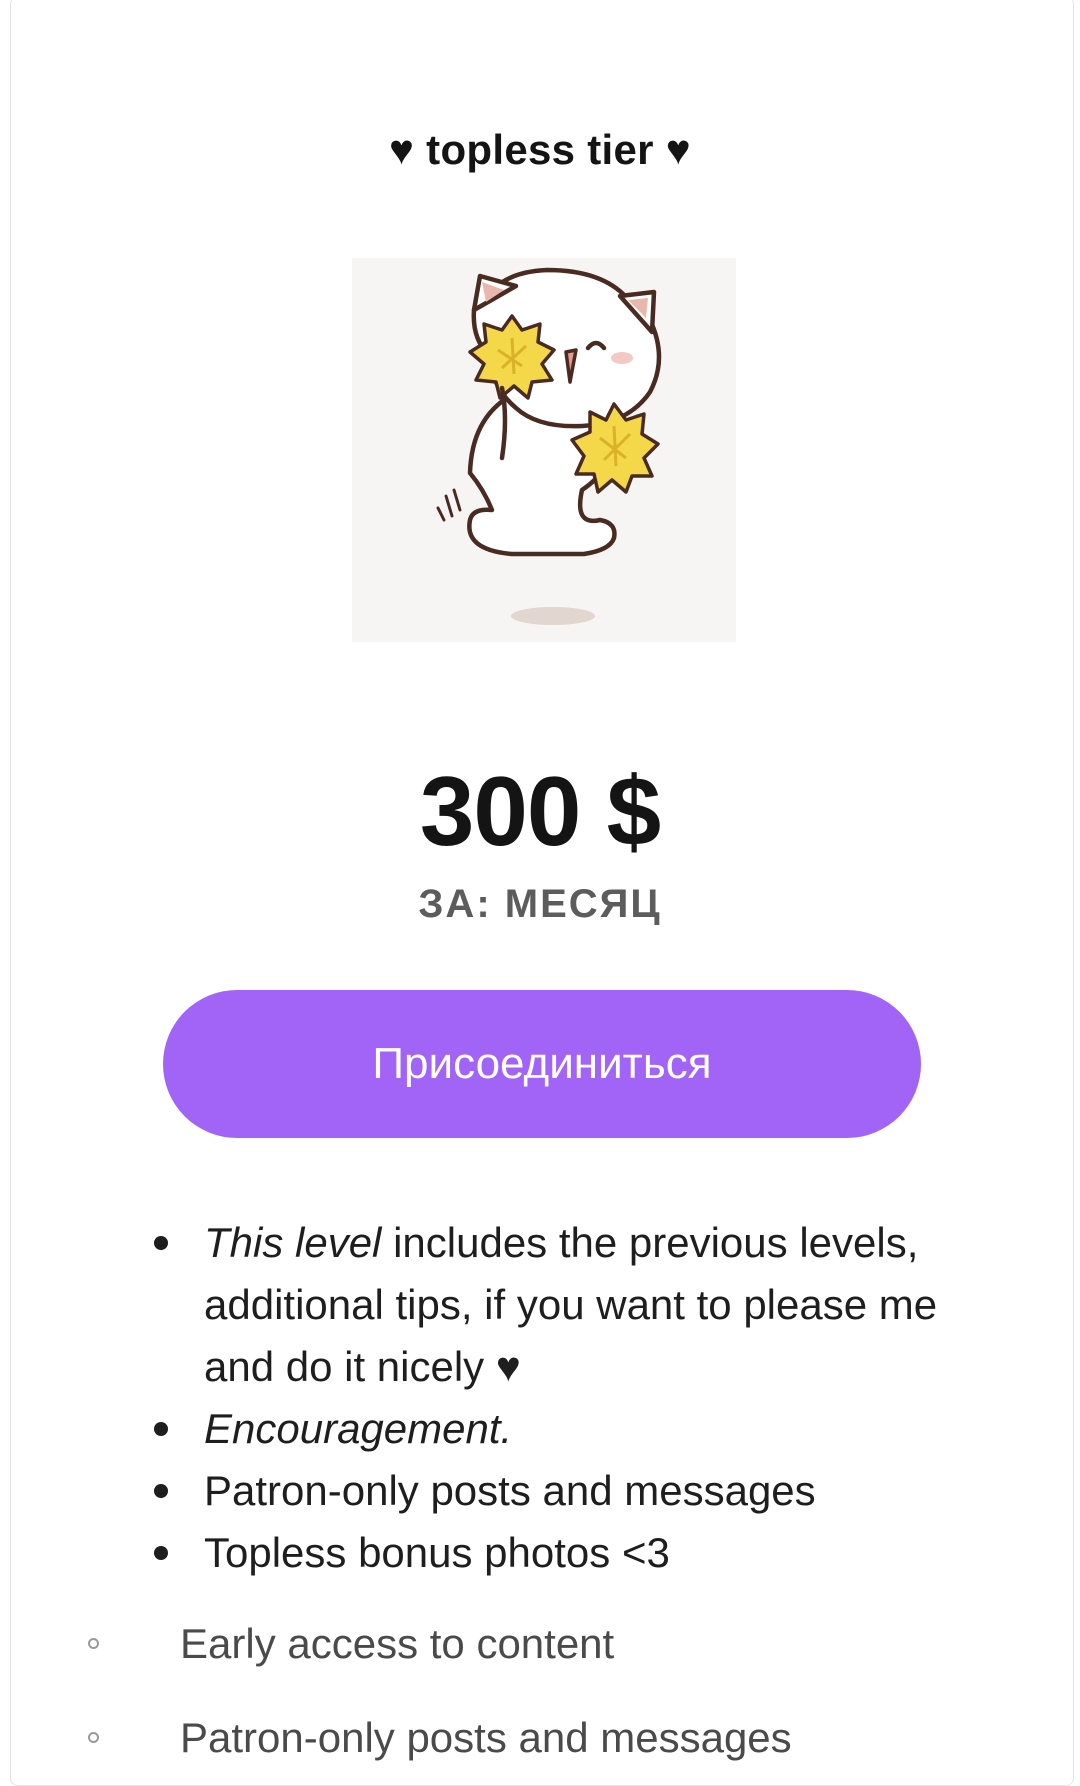 The height and width of the screenshot is (1786, 1080). Describe the element at coordinates (397, 1643) in the screenshot. I see `sub-benefit-text: Early access to content` at that location.